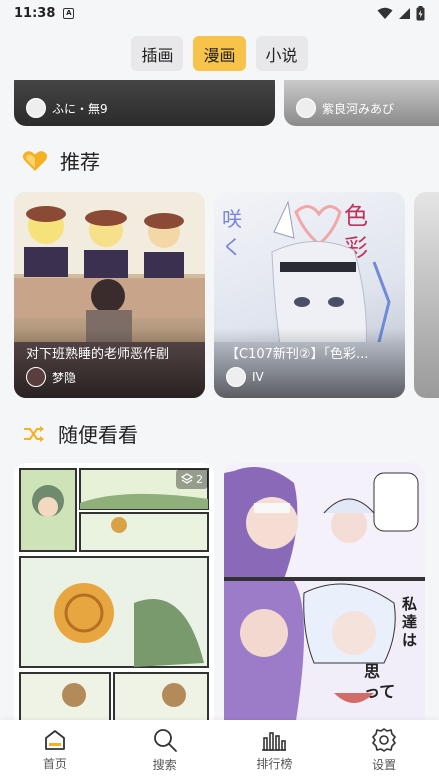 The width and height of the screenshot is (439, 780). Describe the element at coordinates (274, 764) in the screenshot. I see `nav-label: 排行榜` at that location.